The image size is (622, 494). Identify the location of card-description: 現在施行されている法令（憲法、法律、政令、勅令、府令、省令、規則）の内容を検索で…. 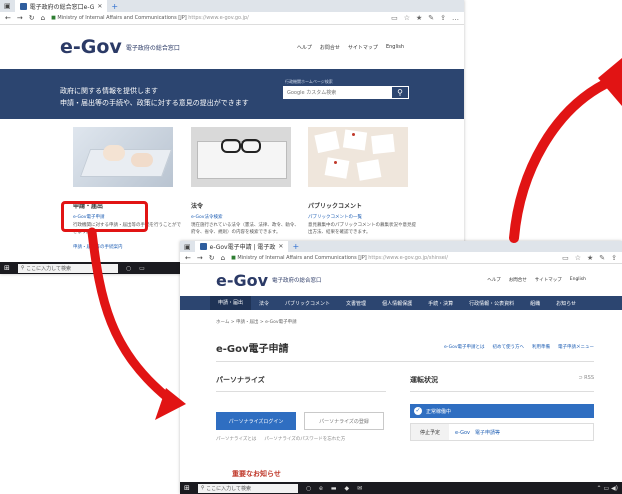
(245, 229).